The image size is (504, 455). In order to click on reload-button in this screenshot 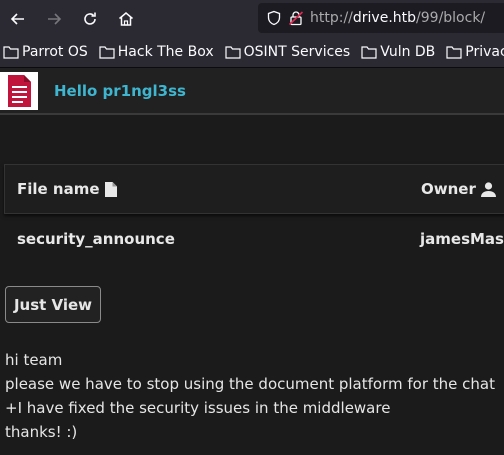, I will do `click(90, 18)`.